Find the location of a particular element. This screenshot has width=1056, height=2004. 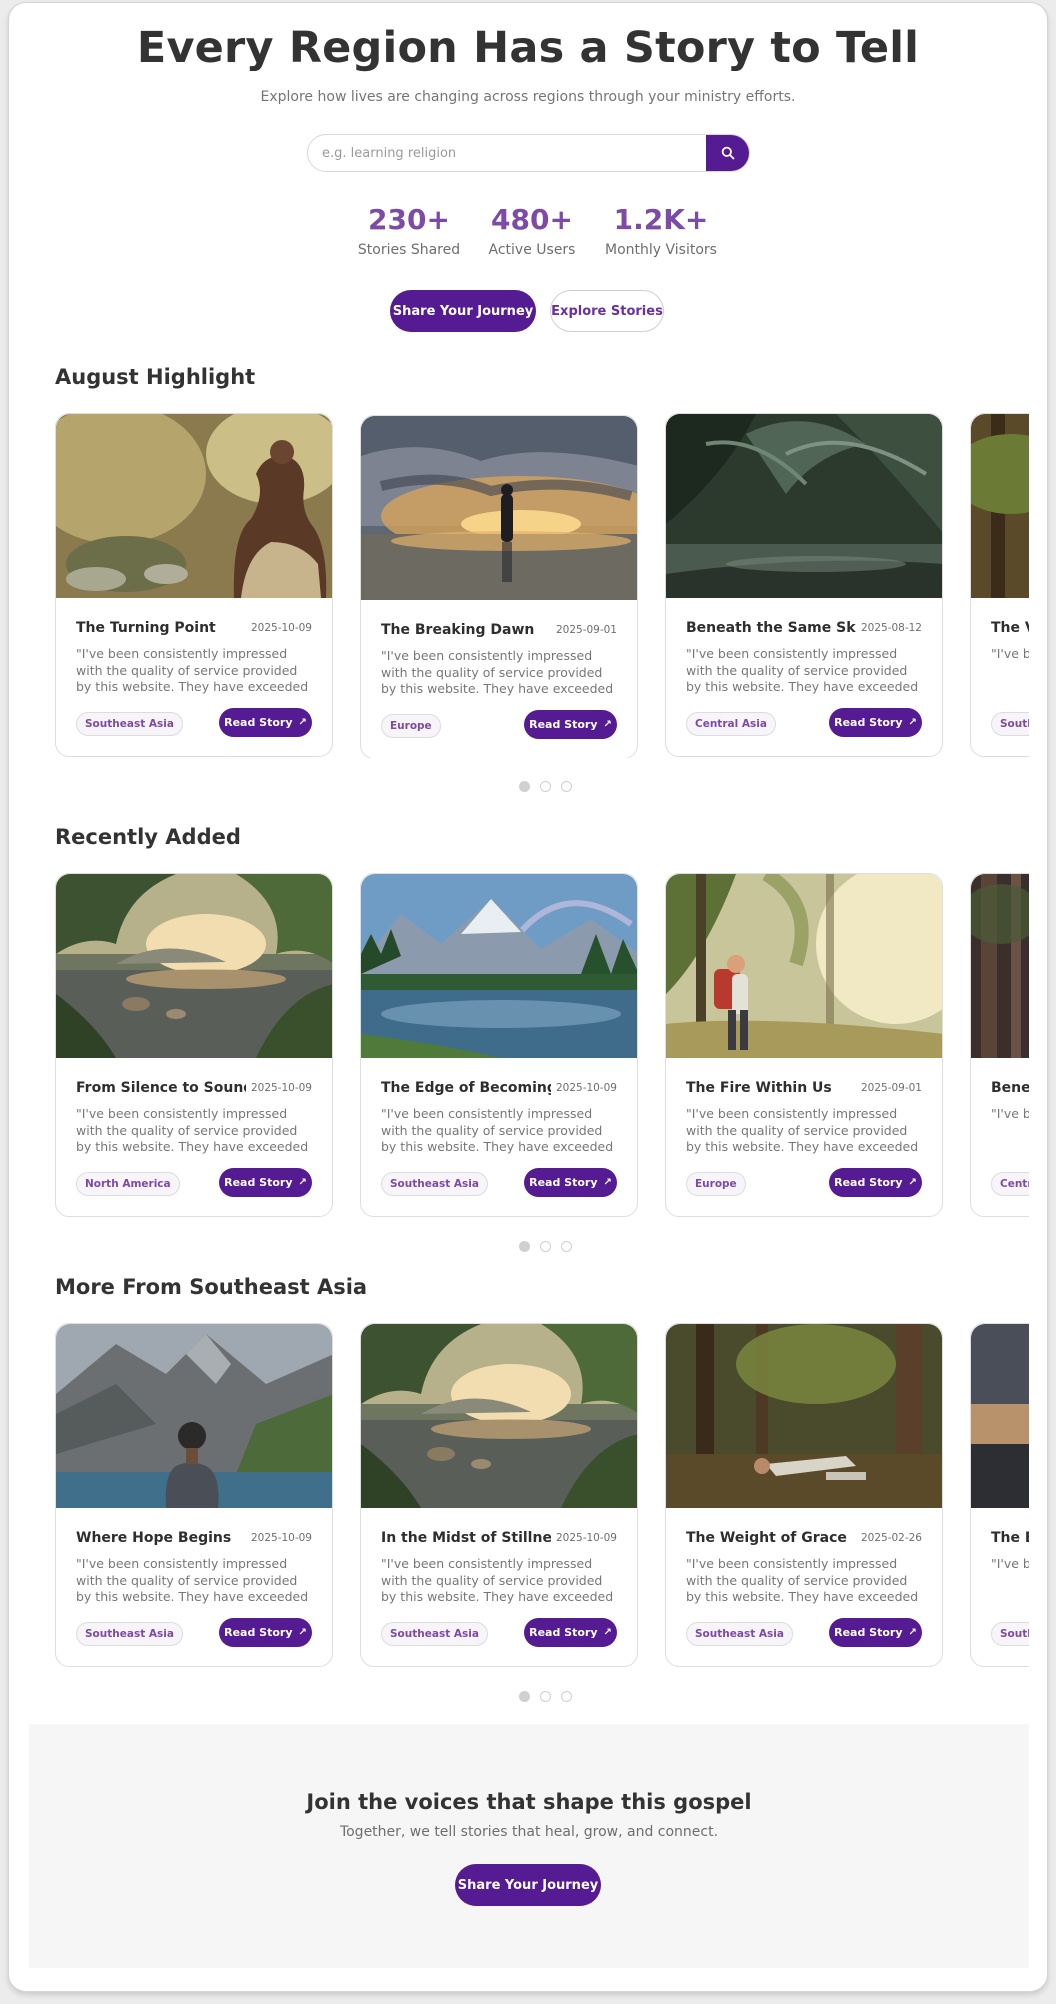

woman-in-garden-photo is located at coordinates (194, 506).